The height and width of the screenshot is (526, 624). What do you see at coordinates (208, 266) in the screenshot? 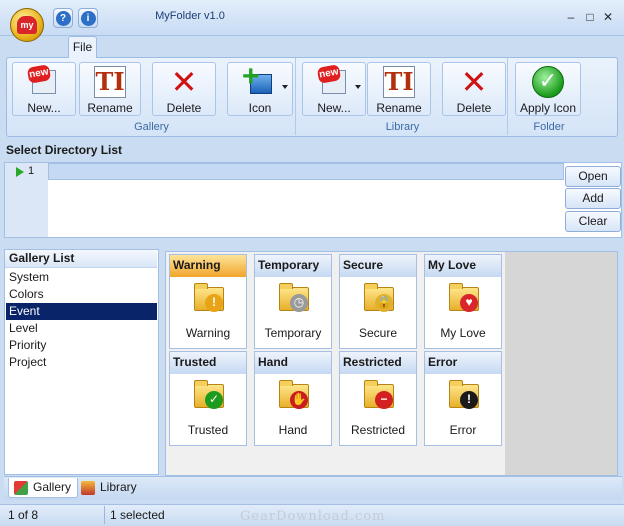
I see `icon-card-title: Warning` at bounding box center [208, 266].